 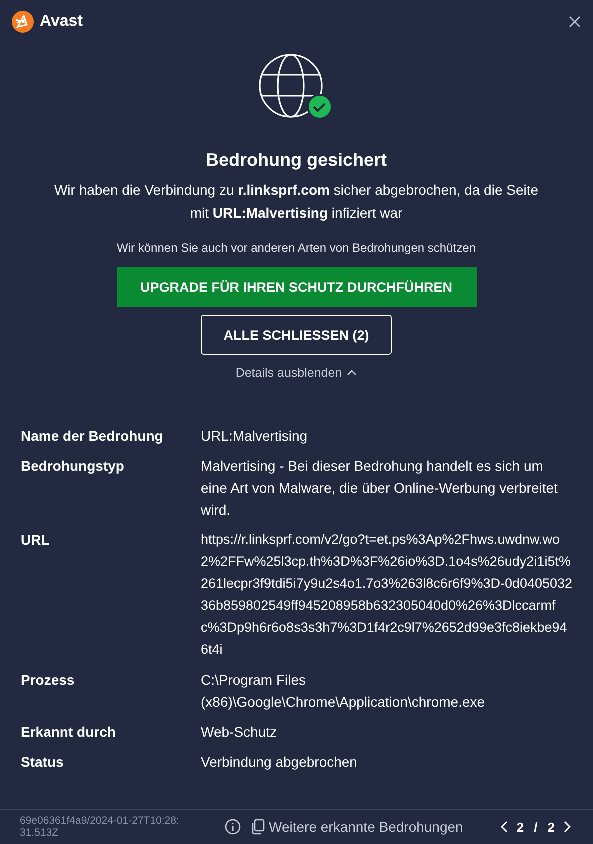 I want to click on details-toggle: Details ausblenden, so click(x=297, y=373).